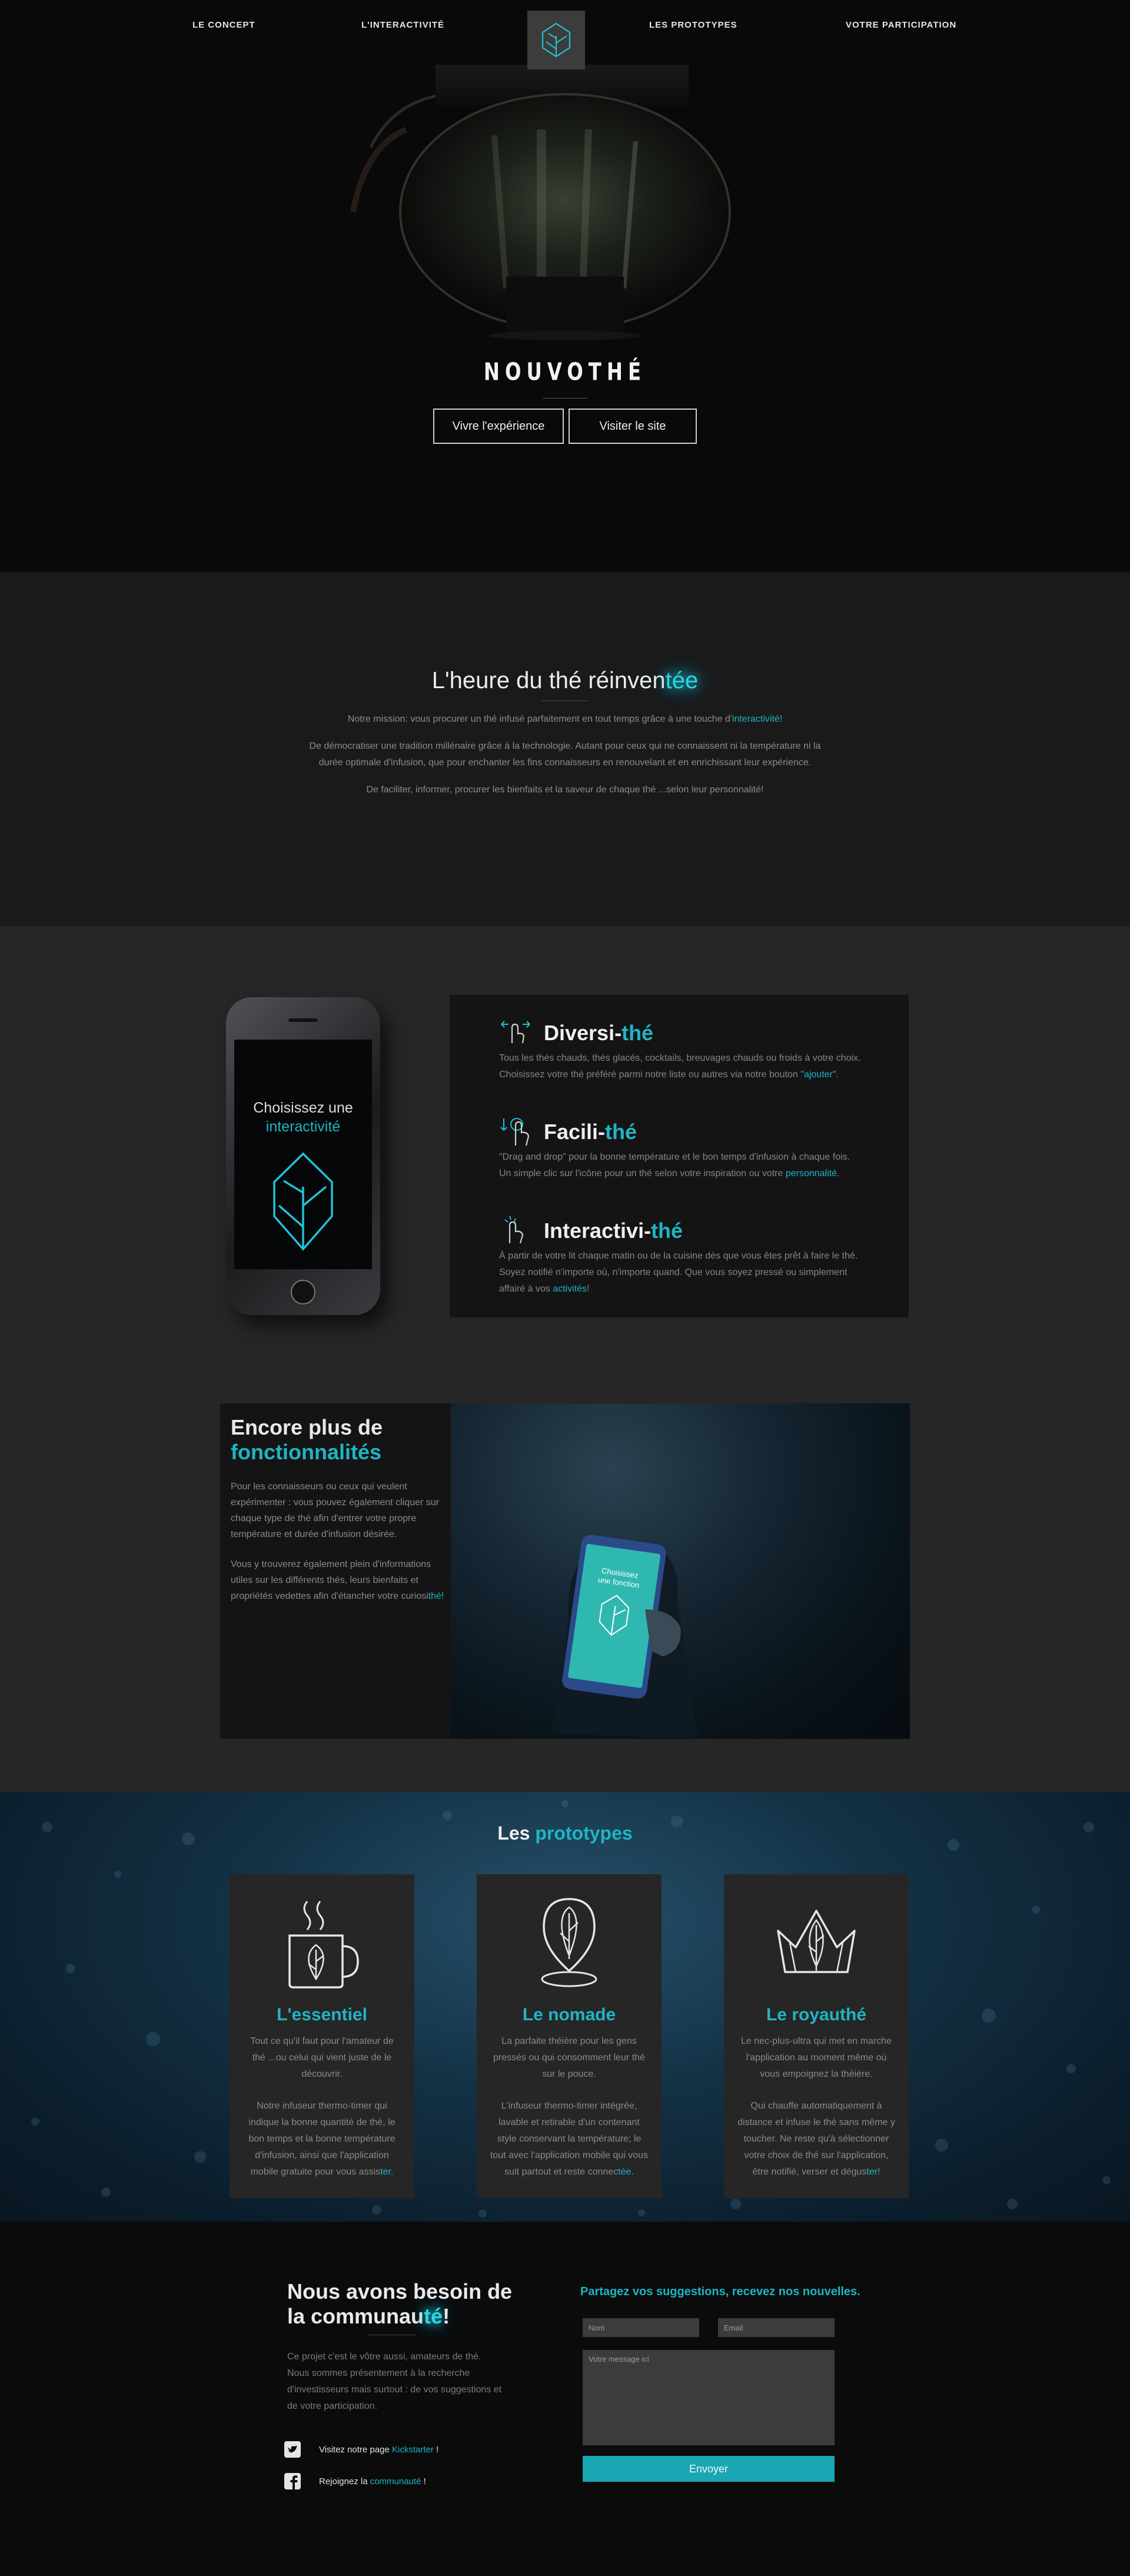  What do you see at coordinates (693, 25) in the screenshot?
I see `nav-link-prototypes: LES PROTOTYPES` at bounding box center [693, 25].